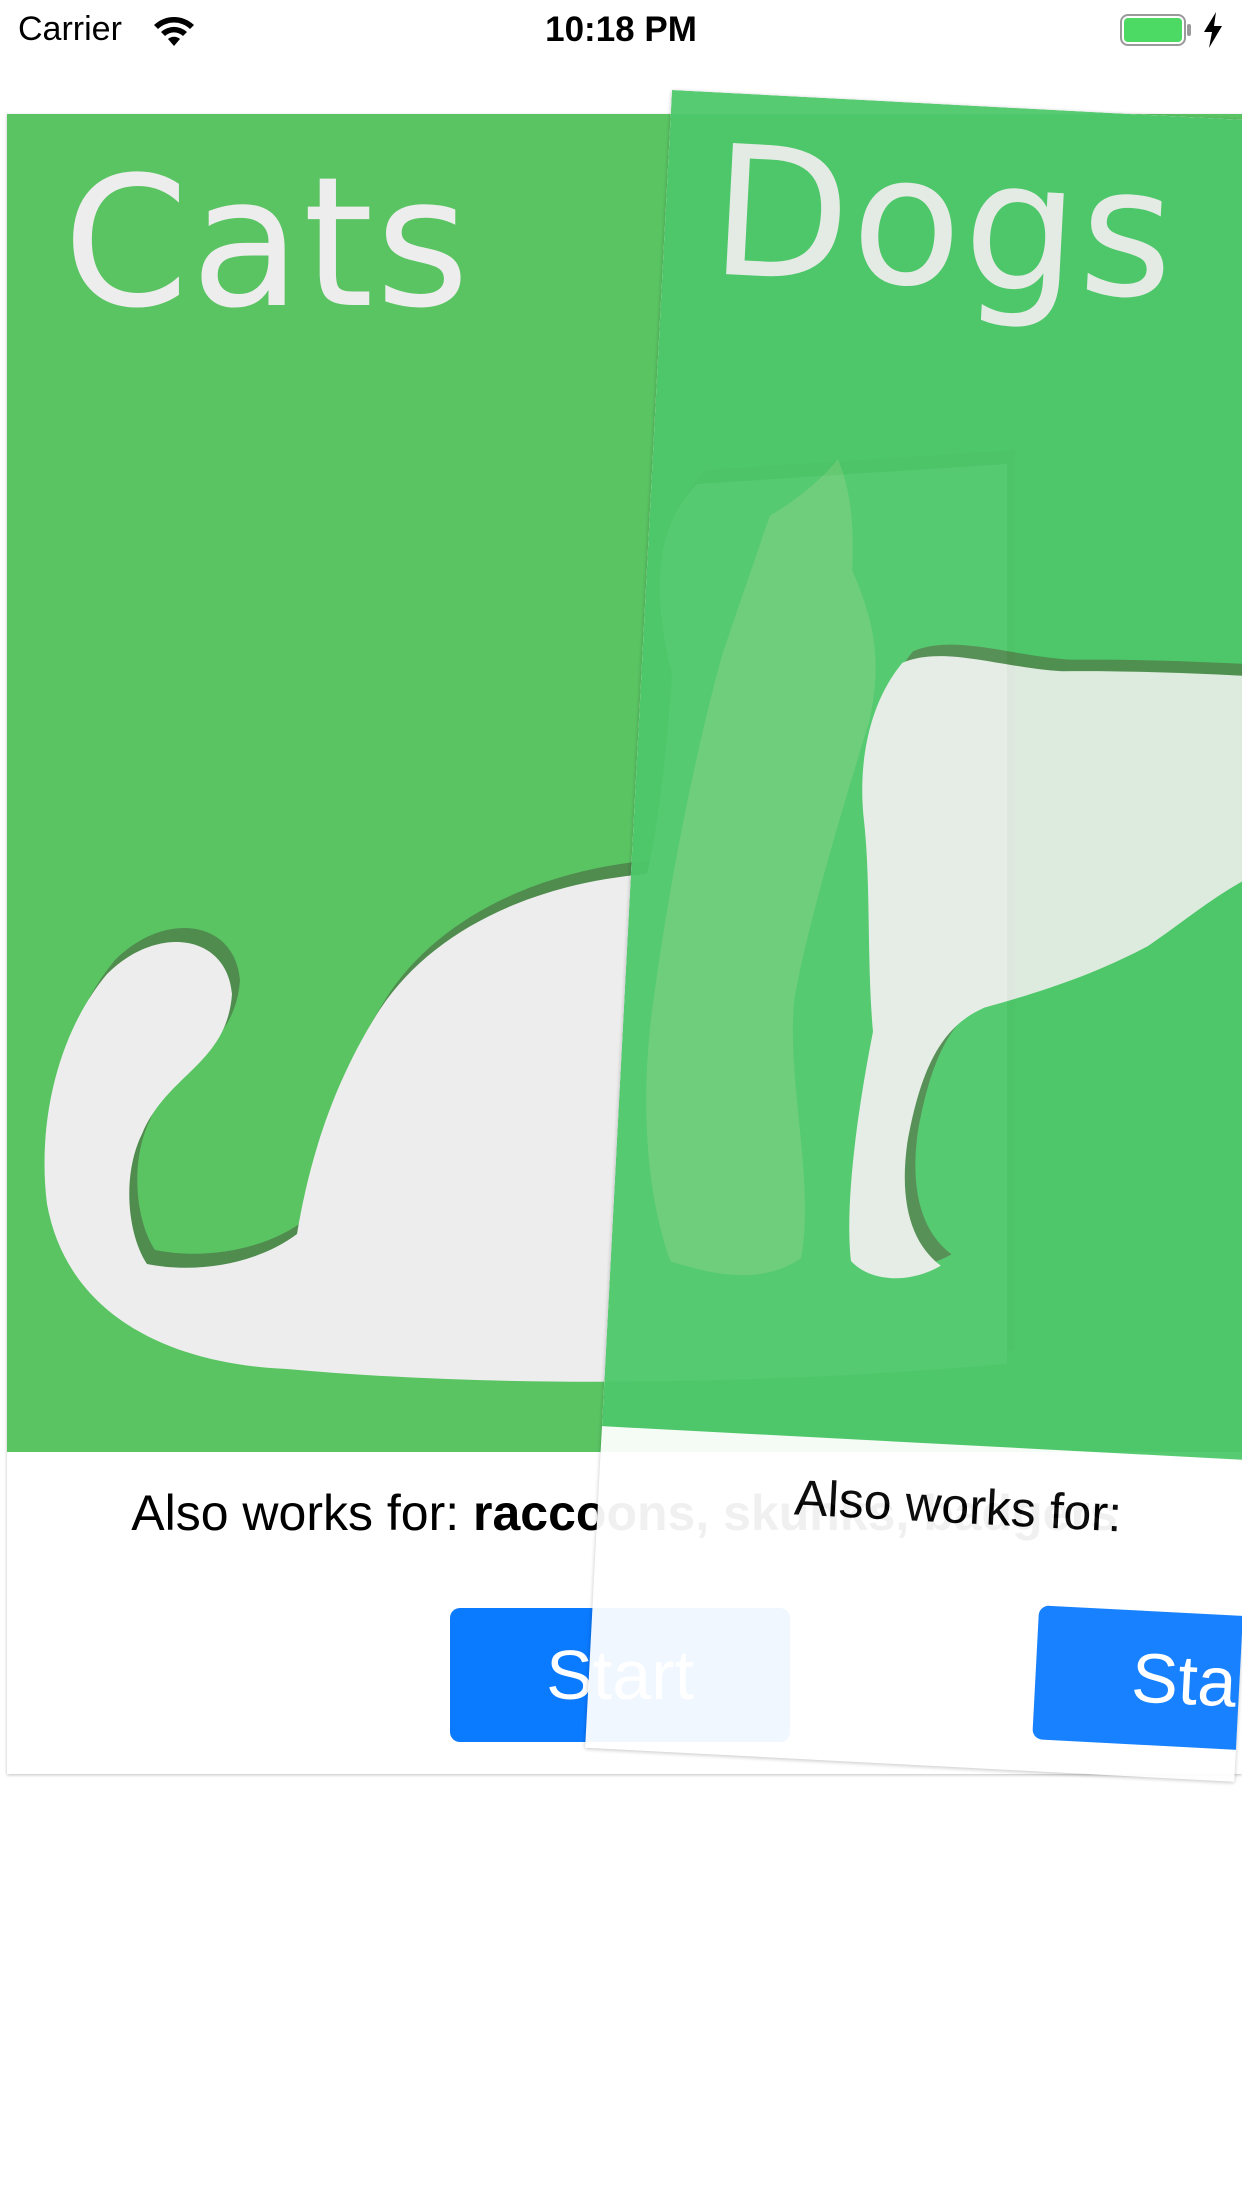 This screenshot has width=1242, height=2208. I want to click on also-prefix-cats: Also works for:, so click(302, 1513).